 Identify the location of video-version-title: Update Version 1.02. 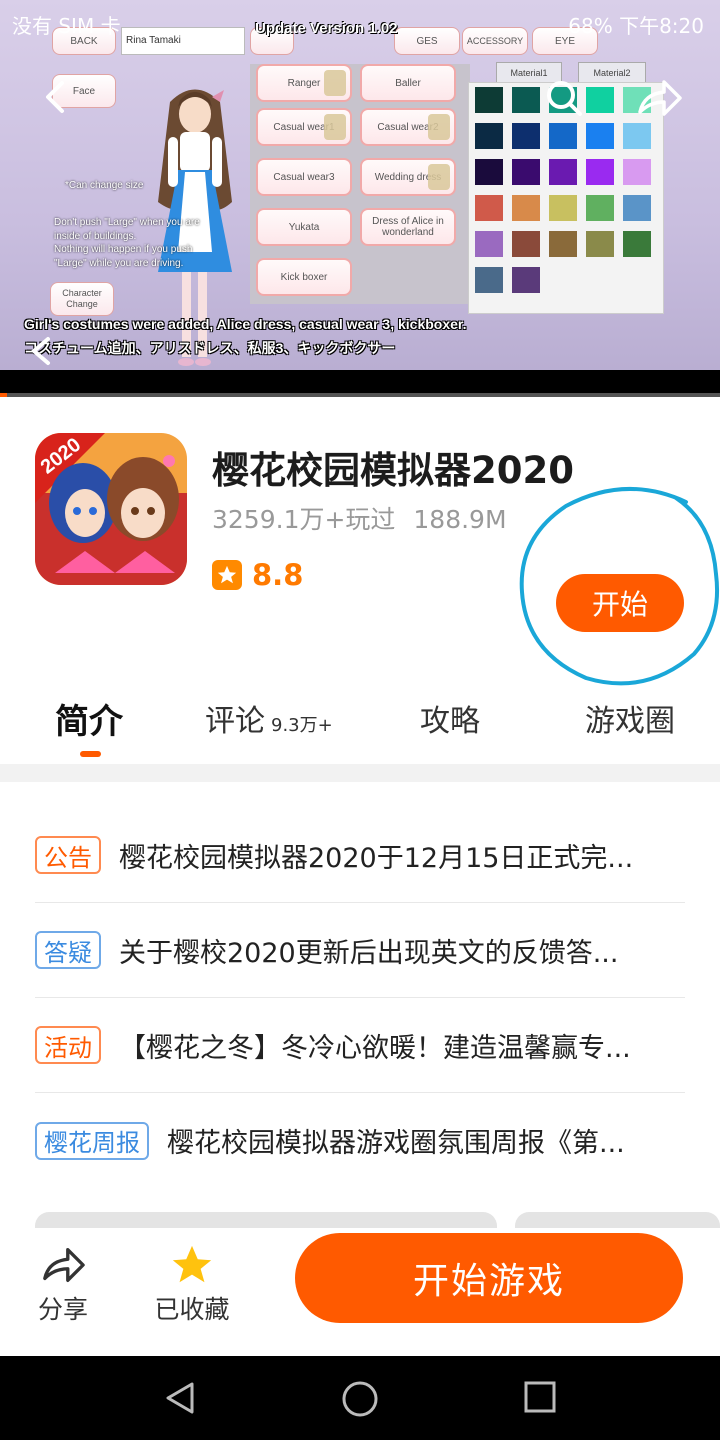
(326, 28).